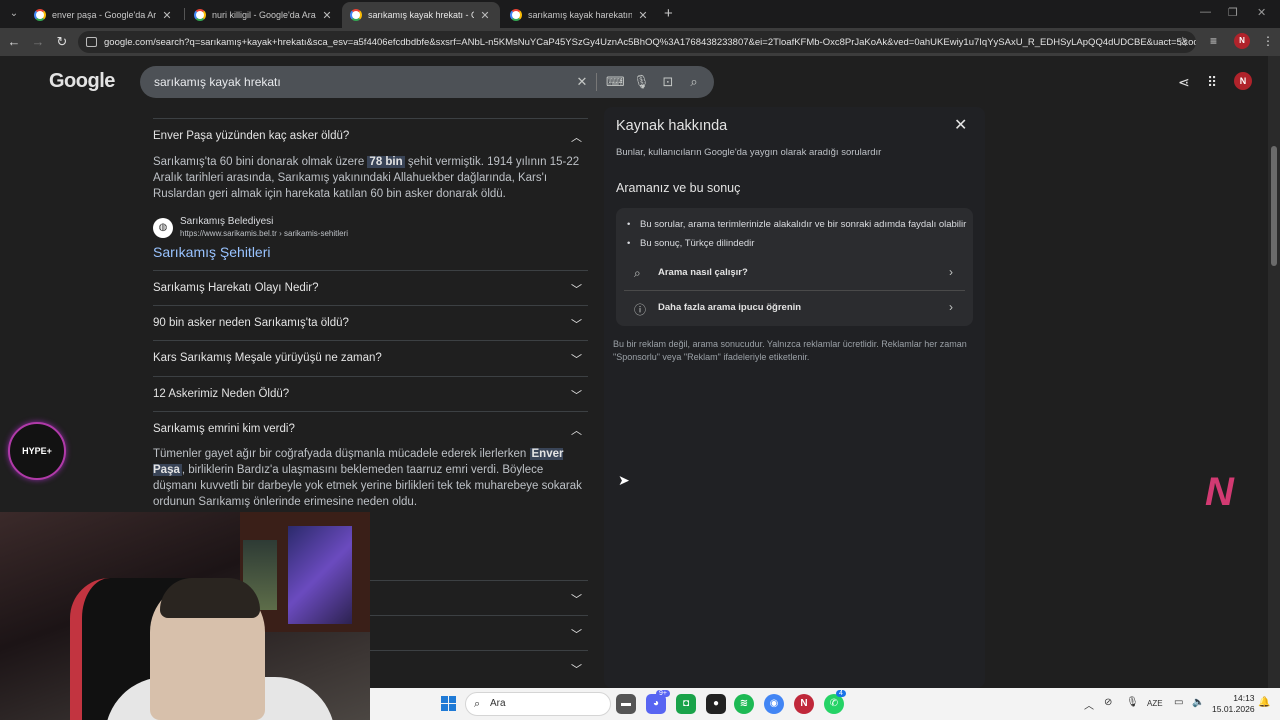 The image size is (1280, 720). What do you see at coordinates (672, 126) in the screenshot?
I see `panel-title: Kaynak hakkında` at bounding box center [672, 126].